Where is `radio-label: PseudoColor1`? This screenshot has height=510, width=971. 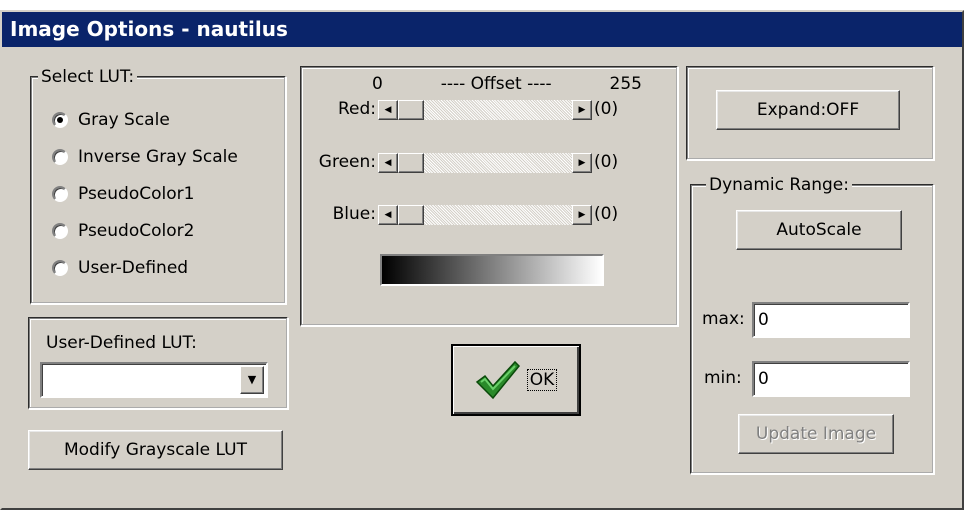 radio-label: PseudoColor1 is located at coordinates (136, 194).